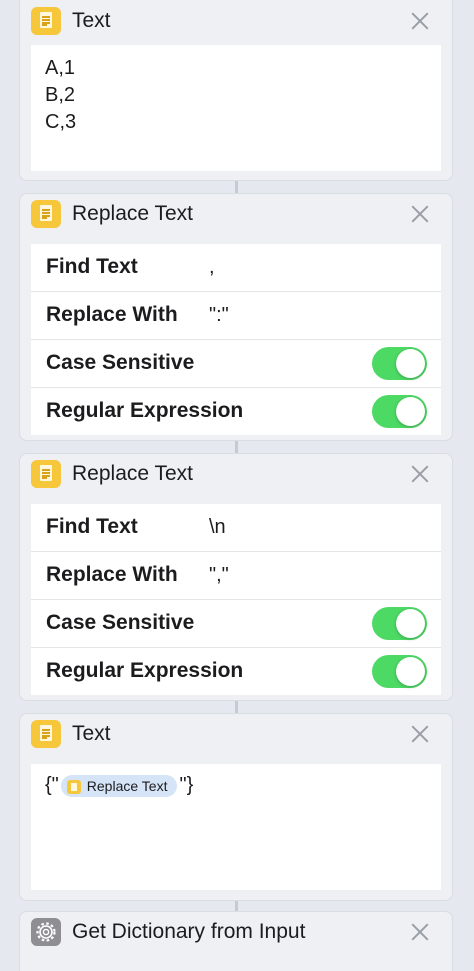  Describe the element at coordinates (219, 315) in the screenshot. I see `replace-with-value: ":"` at that location.